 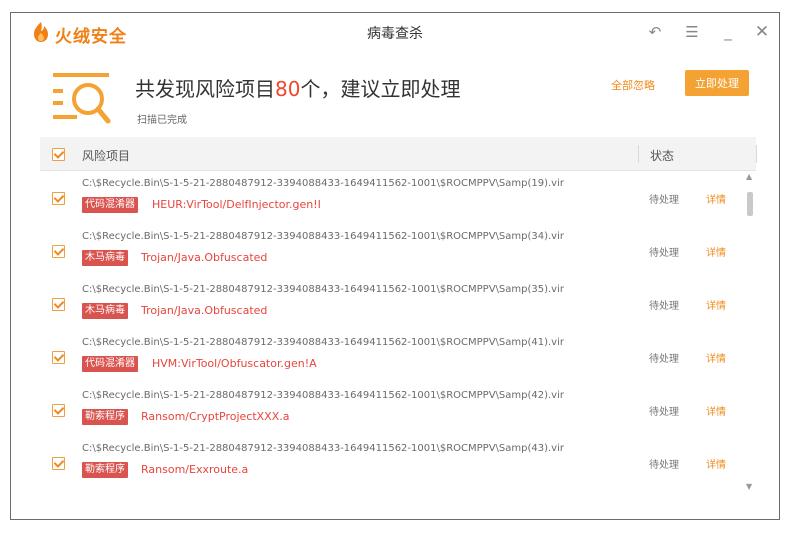 What do you see at coordinates (398, 154) in the screenshot?
I see `table-header: 风险项目 状态` at bounding box center [398, 154].